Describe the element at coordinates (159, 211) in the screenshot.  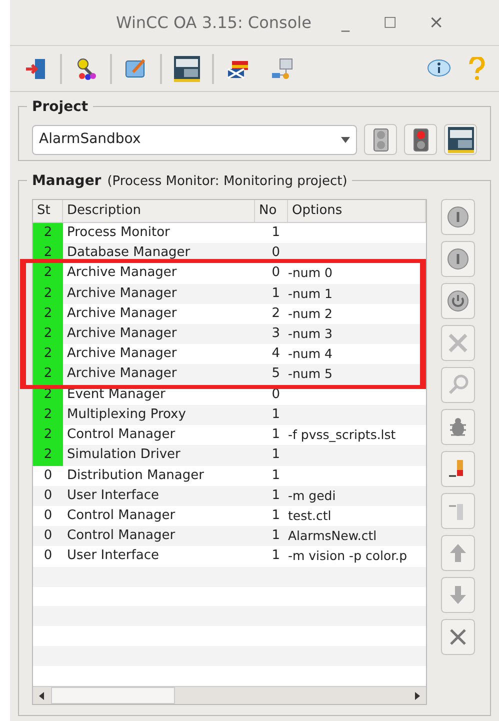
I see `column-header: Description` at that location.